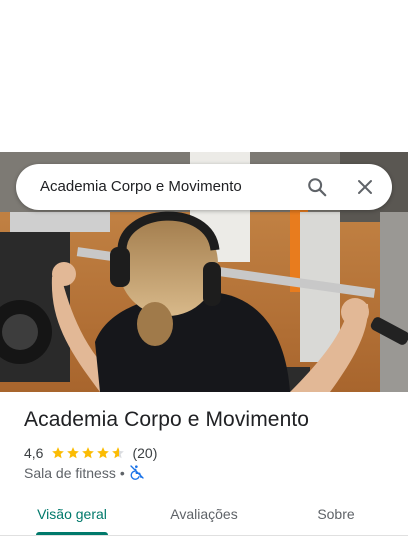 This screenshot has height=544, width=408. I want to click on review-count: (20), so click(144, 453).